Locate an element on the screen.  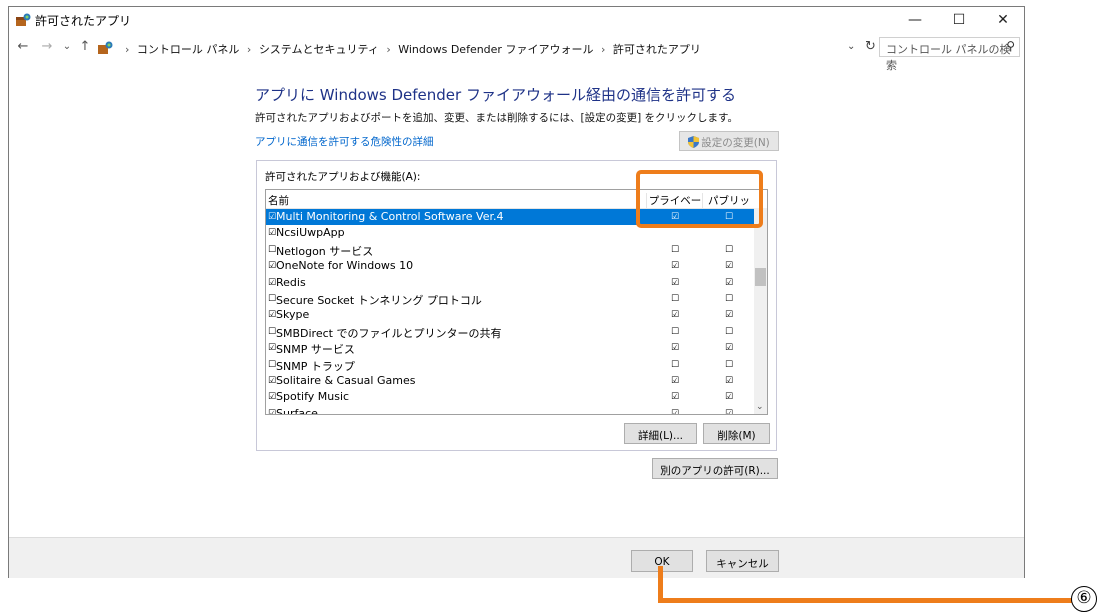
app-name: Skype is located at coordinates (293, 315).